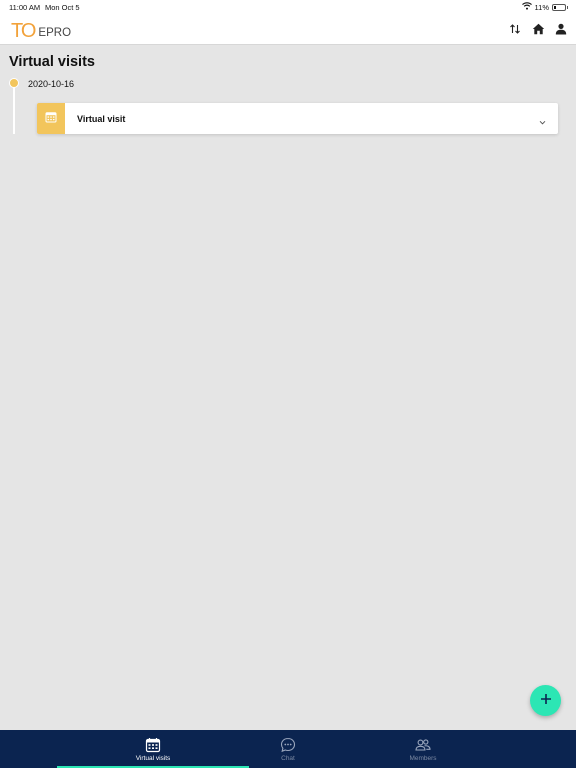  Describe the element at coordinates (101, 118) in the screenshot. I see `visit-label: Virtual visit` at that location.